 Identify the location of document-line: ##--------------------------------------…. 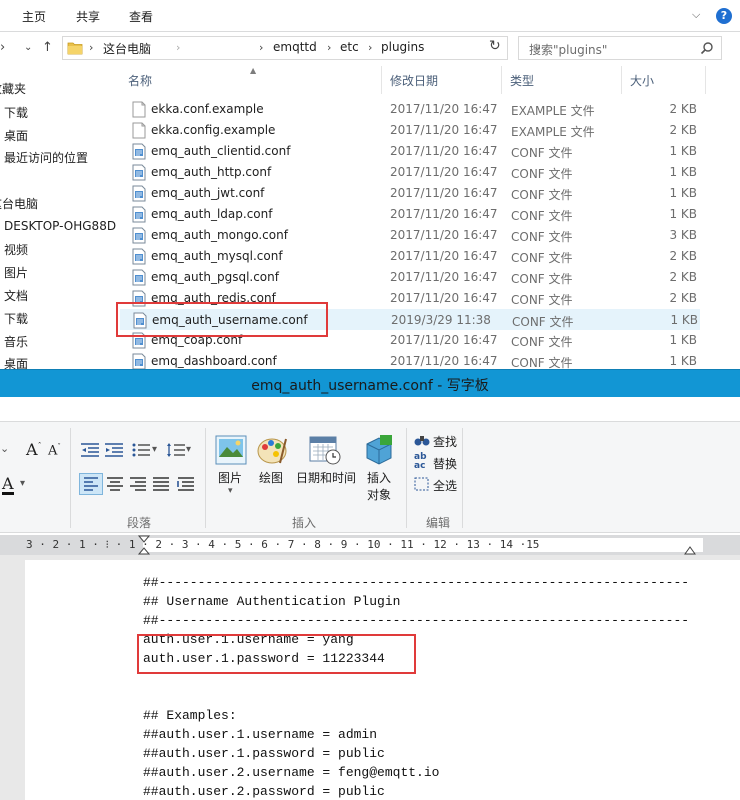
(416, 582).